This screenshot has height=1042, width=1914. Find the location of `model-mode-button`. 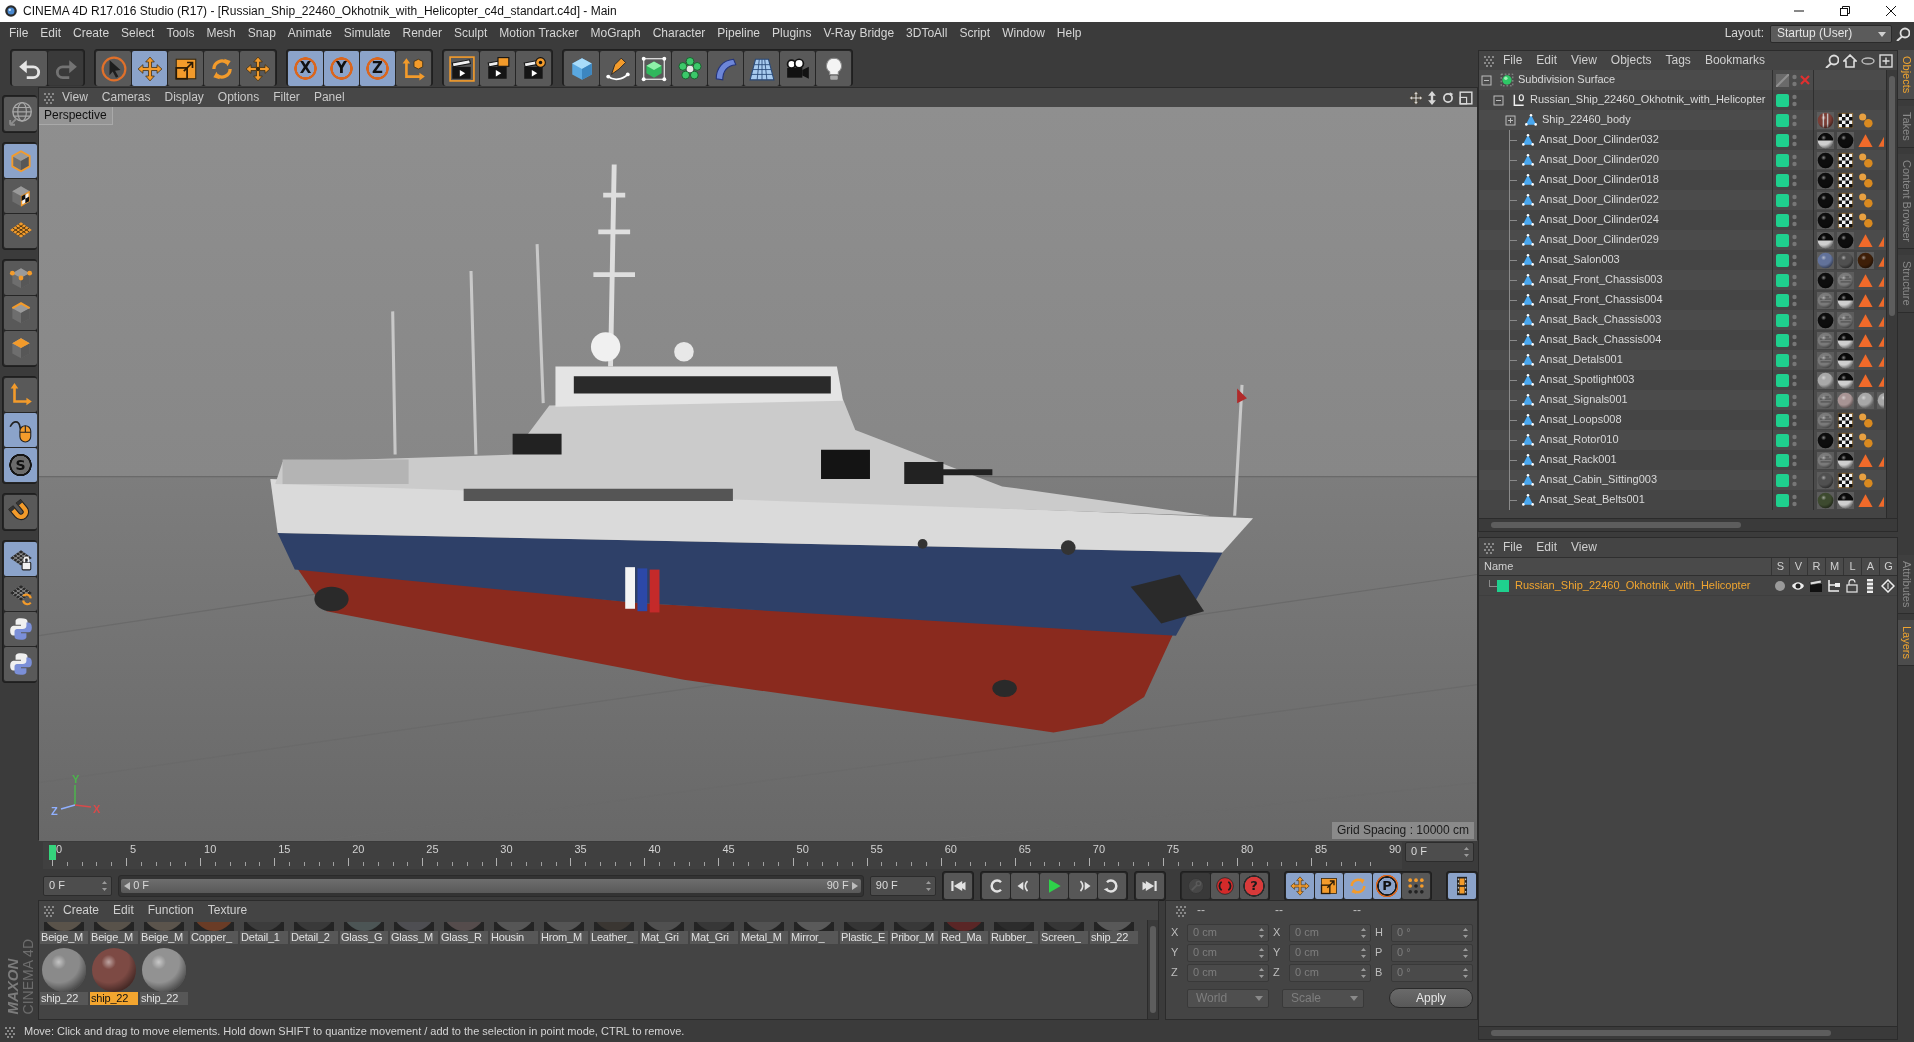

model-mode-button is located at coordinates (20, 161).